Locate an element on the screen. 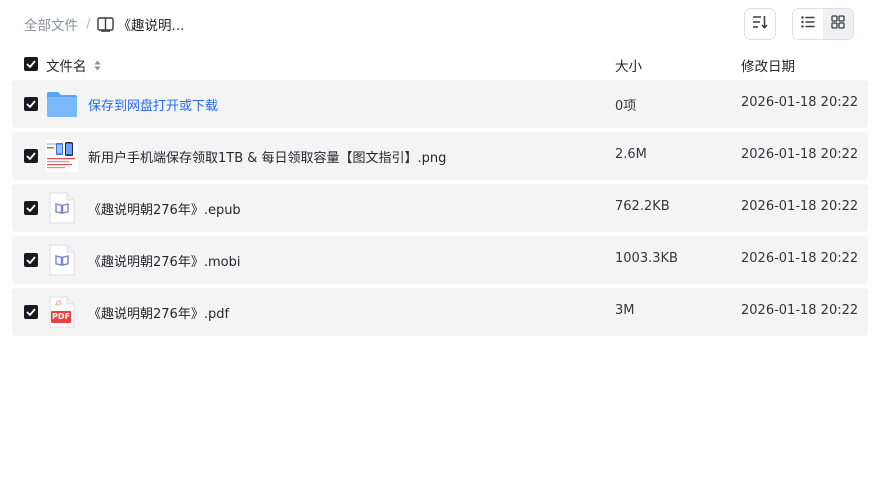  file-name: 《趣说明朝276年》.pdf is located at coordinates (158, 312).